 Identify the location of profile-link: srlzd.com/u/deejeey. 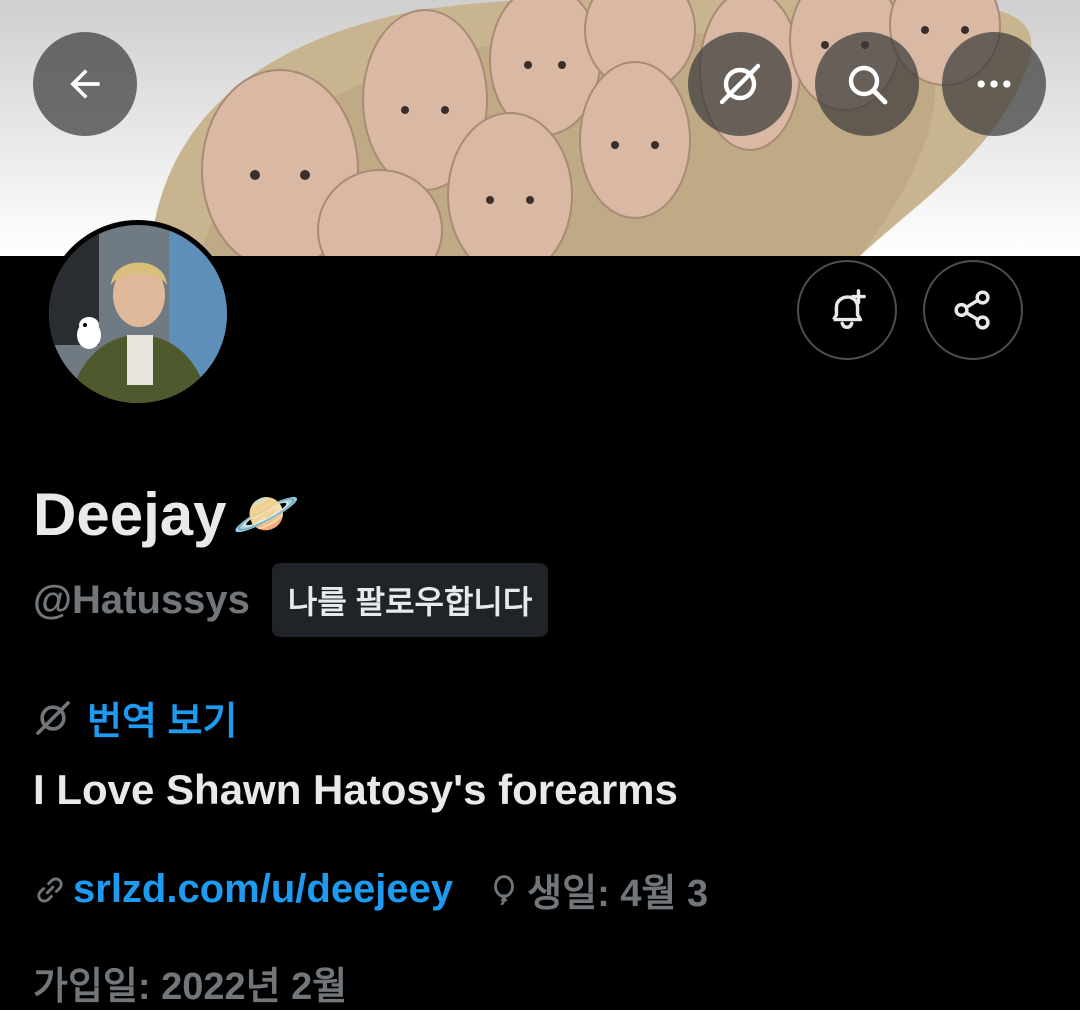
(243, 889).